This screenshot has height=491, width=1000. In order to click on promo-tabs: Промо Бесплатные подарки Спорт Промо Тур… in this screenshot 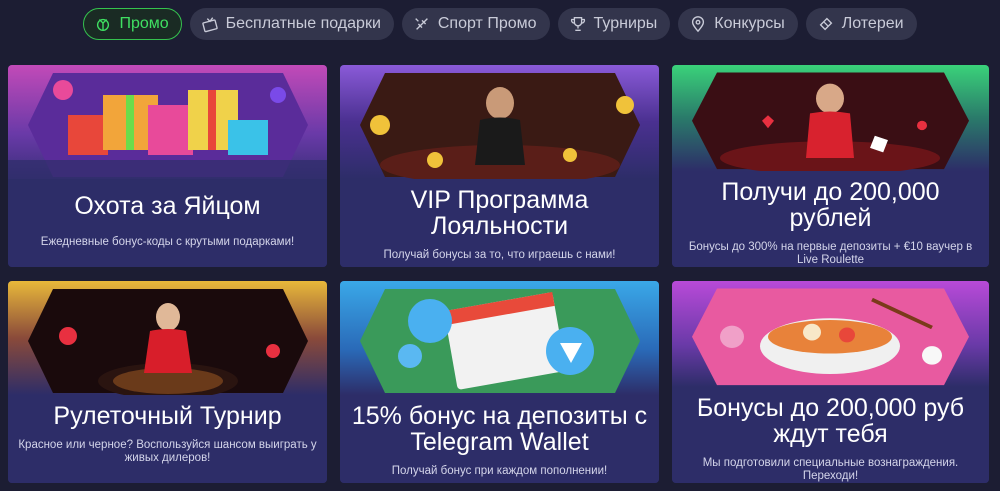, I will do `click(500, 24)`.